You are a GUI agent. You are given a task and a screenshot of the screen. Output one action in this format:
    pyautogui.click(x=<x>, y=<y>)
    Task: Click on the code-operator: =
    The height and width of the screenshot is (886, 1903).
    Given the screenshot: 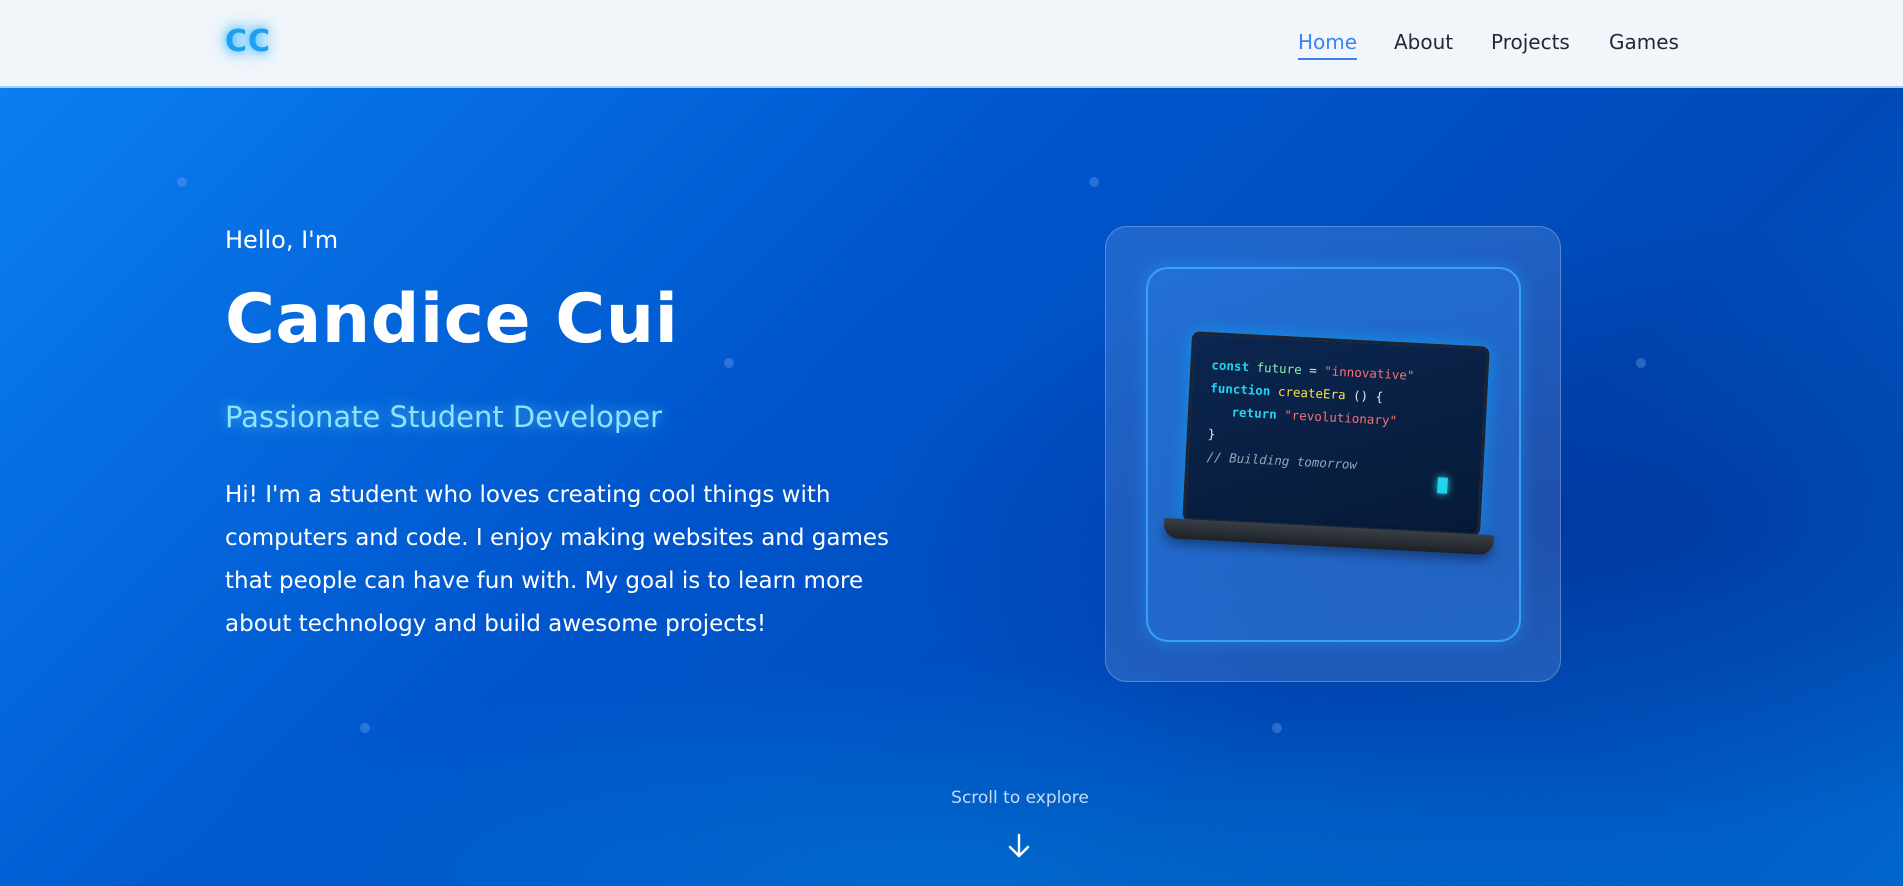 What is the action you would take?
    pyautogui.click(x=1313, y=370)
    